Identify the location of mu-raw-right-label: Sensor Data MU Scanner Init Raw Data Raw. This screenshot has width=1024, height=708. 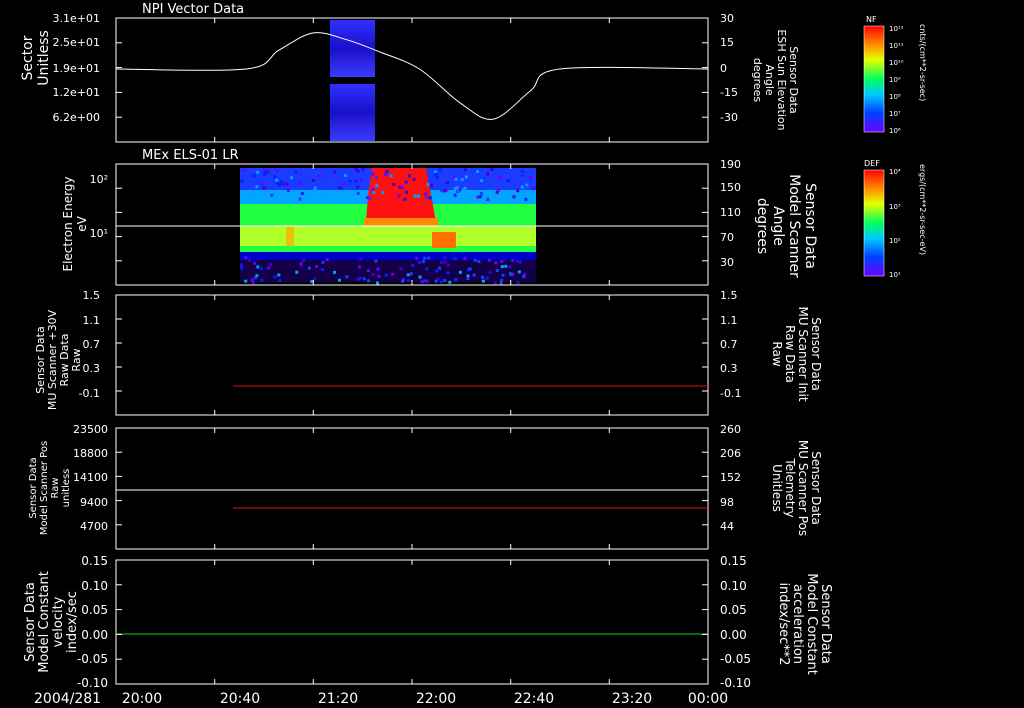
(796, 353).